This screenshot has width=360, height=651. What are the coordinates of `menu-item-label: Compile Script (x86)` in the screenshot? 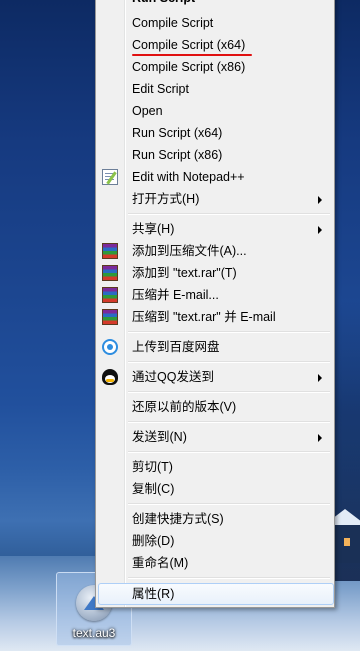 It's located at (189, 67).